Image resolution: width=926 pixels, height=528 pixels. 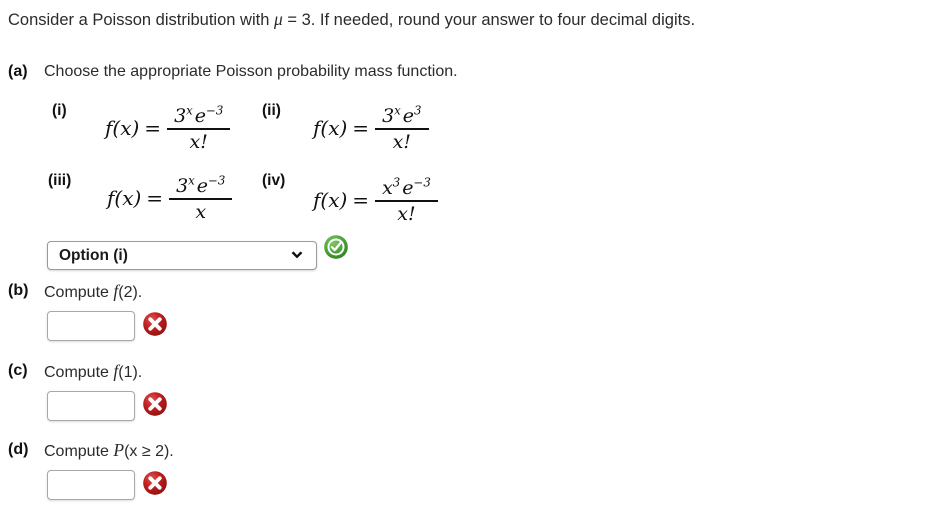 I want to click on part-c-text-before: Compute, so click(x=79, y=372).